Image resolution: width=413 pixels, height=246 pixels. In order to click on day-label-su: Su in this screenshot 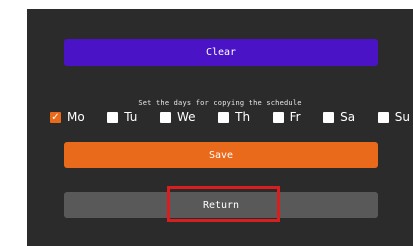, I will do `click(402, 117)`.